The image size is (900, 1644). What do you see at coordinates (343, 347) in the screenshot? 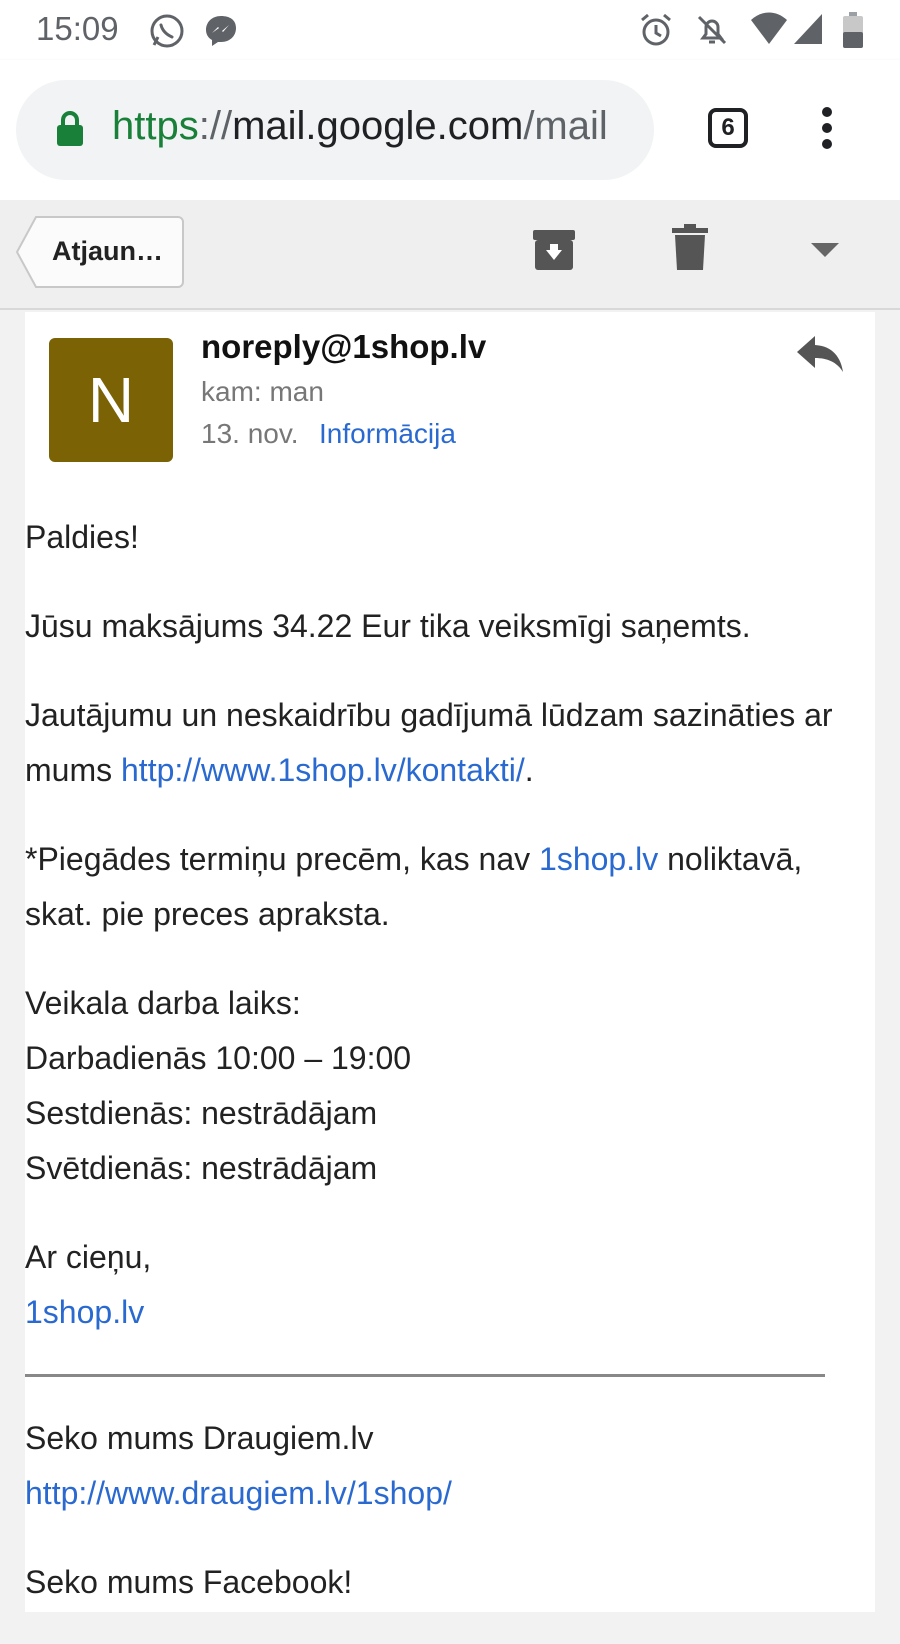
I see `sender-address: noreply@1shop.lv` at bounding box center [343, 347].